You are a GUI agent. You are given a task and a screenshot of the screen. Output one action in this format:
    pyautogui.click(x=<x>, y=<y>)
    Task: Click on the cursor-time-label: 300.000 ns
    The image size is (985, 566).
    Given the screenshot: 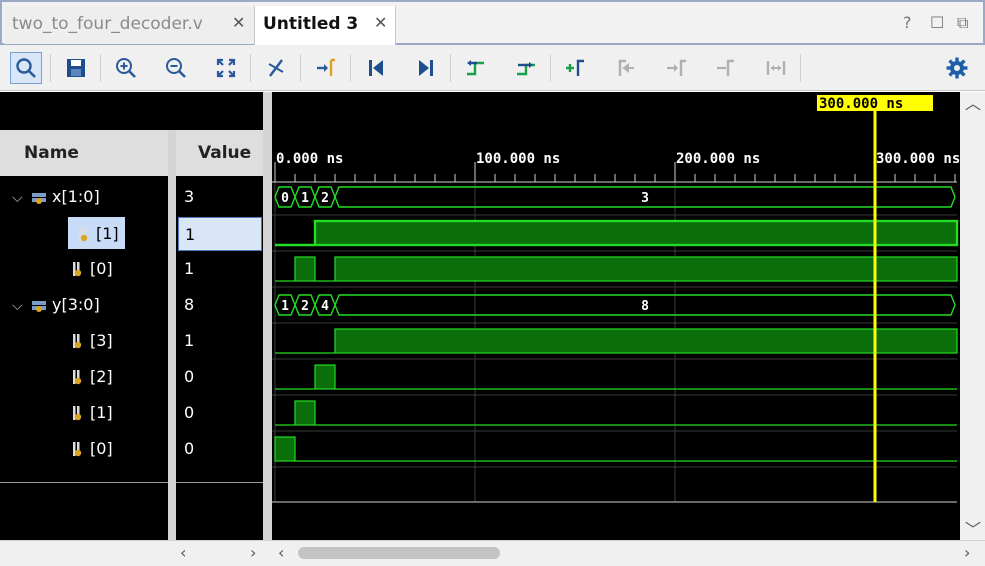 What is the action you would take?
    pyautogui.click(x=861, y=104)
    